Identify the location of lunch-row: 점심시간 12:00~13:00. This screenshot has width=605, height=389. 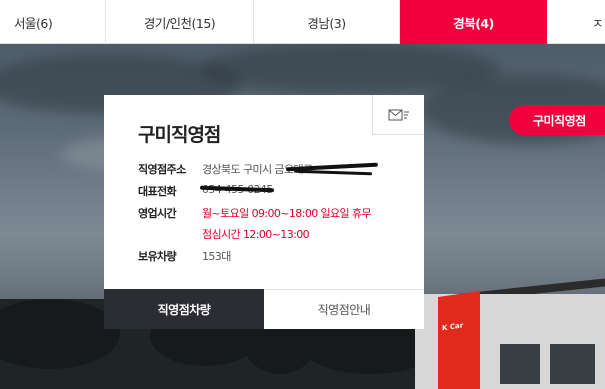
(224, 234).